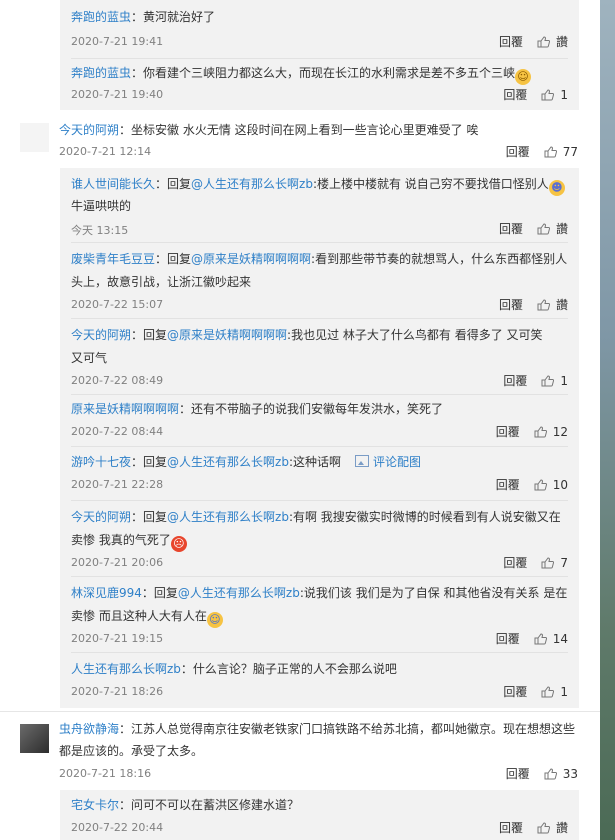  I want to click on timestamp: 2020-7-21 18:26, so click(117, 691).